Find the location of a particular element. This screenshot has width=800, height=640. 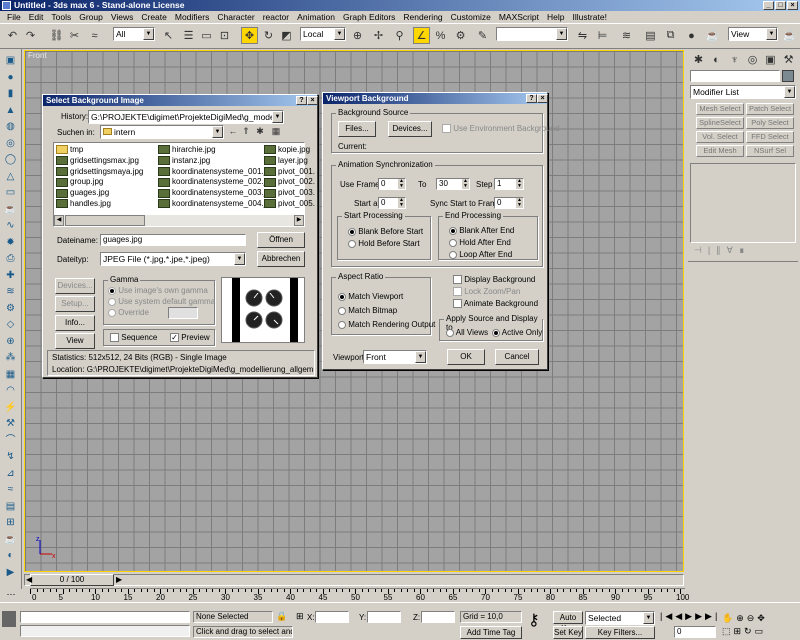

uvw-icon: ⊞ is located at coordinates (10, 522).